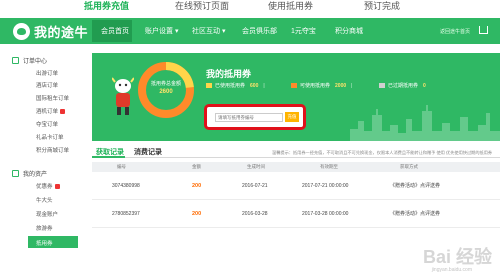  I want to click on stat-used: 已使用抵用券 600 |, so click(235, 85).